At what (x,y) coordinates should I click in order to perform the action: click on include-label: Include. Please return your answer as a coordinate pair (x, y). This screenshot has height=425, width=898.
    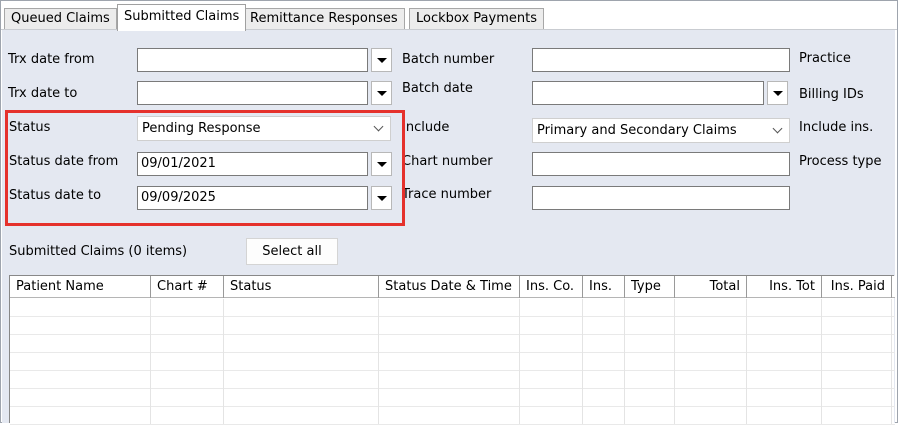
    Looking at the image, I should click on (426, 127).